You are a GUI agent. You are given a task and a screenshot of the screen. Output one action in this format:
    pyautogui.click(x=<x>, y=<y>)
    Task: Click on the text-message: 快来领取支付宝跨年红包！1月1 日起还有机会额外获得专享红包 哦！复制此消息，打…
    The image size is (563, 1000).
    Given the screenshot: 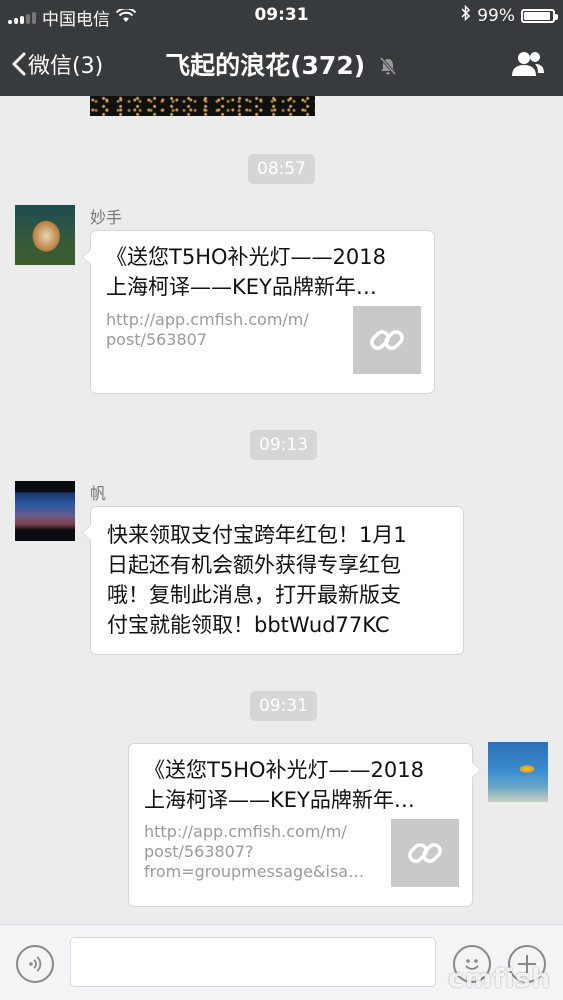 What is the action you would take?
    pyautogui.click(x=273, y=580)
    